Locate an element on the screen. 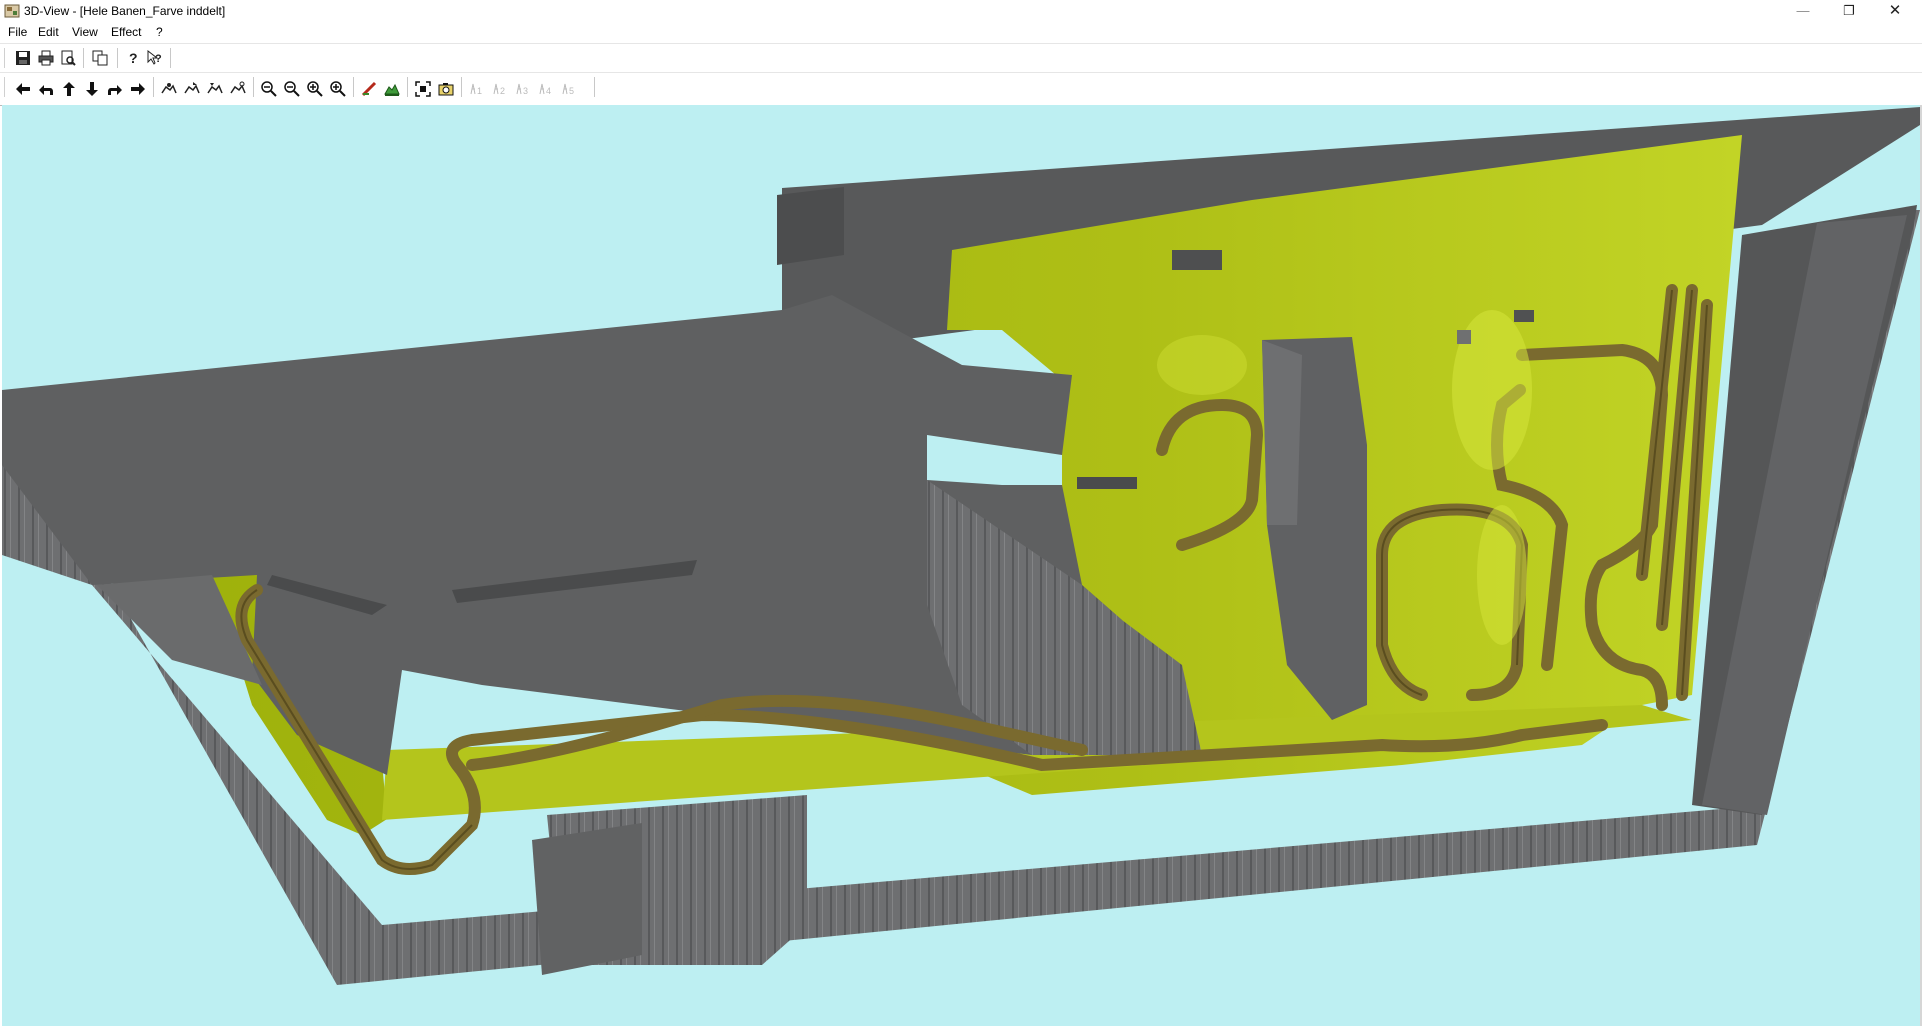 The width and height of the screenshot is (1922, 1028). train-5-icon: 5 is located at coordinates (569, 89).